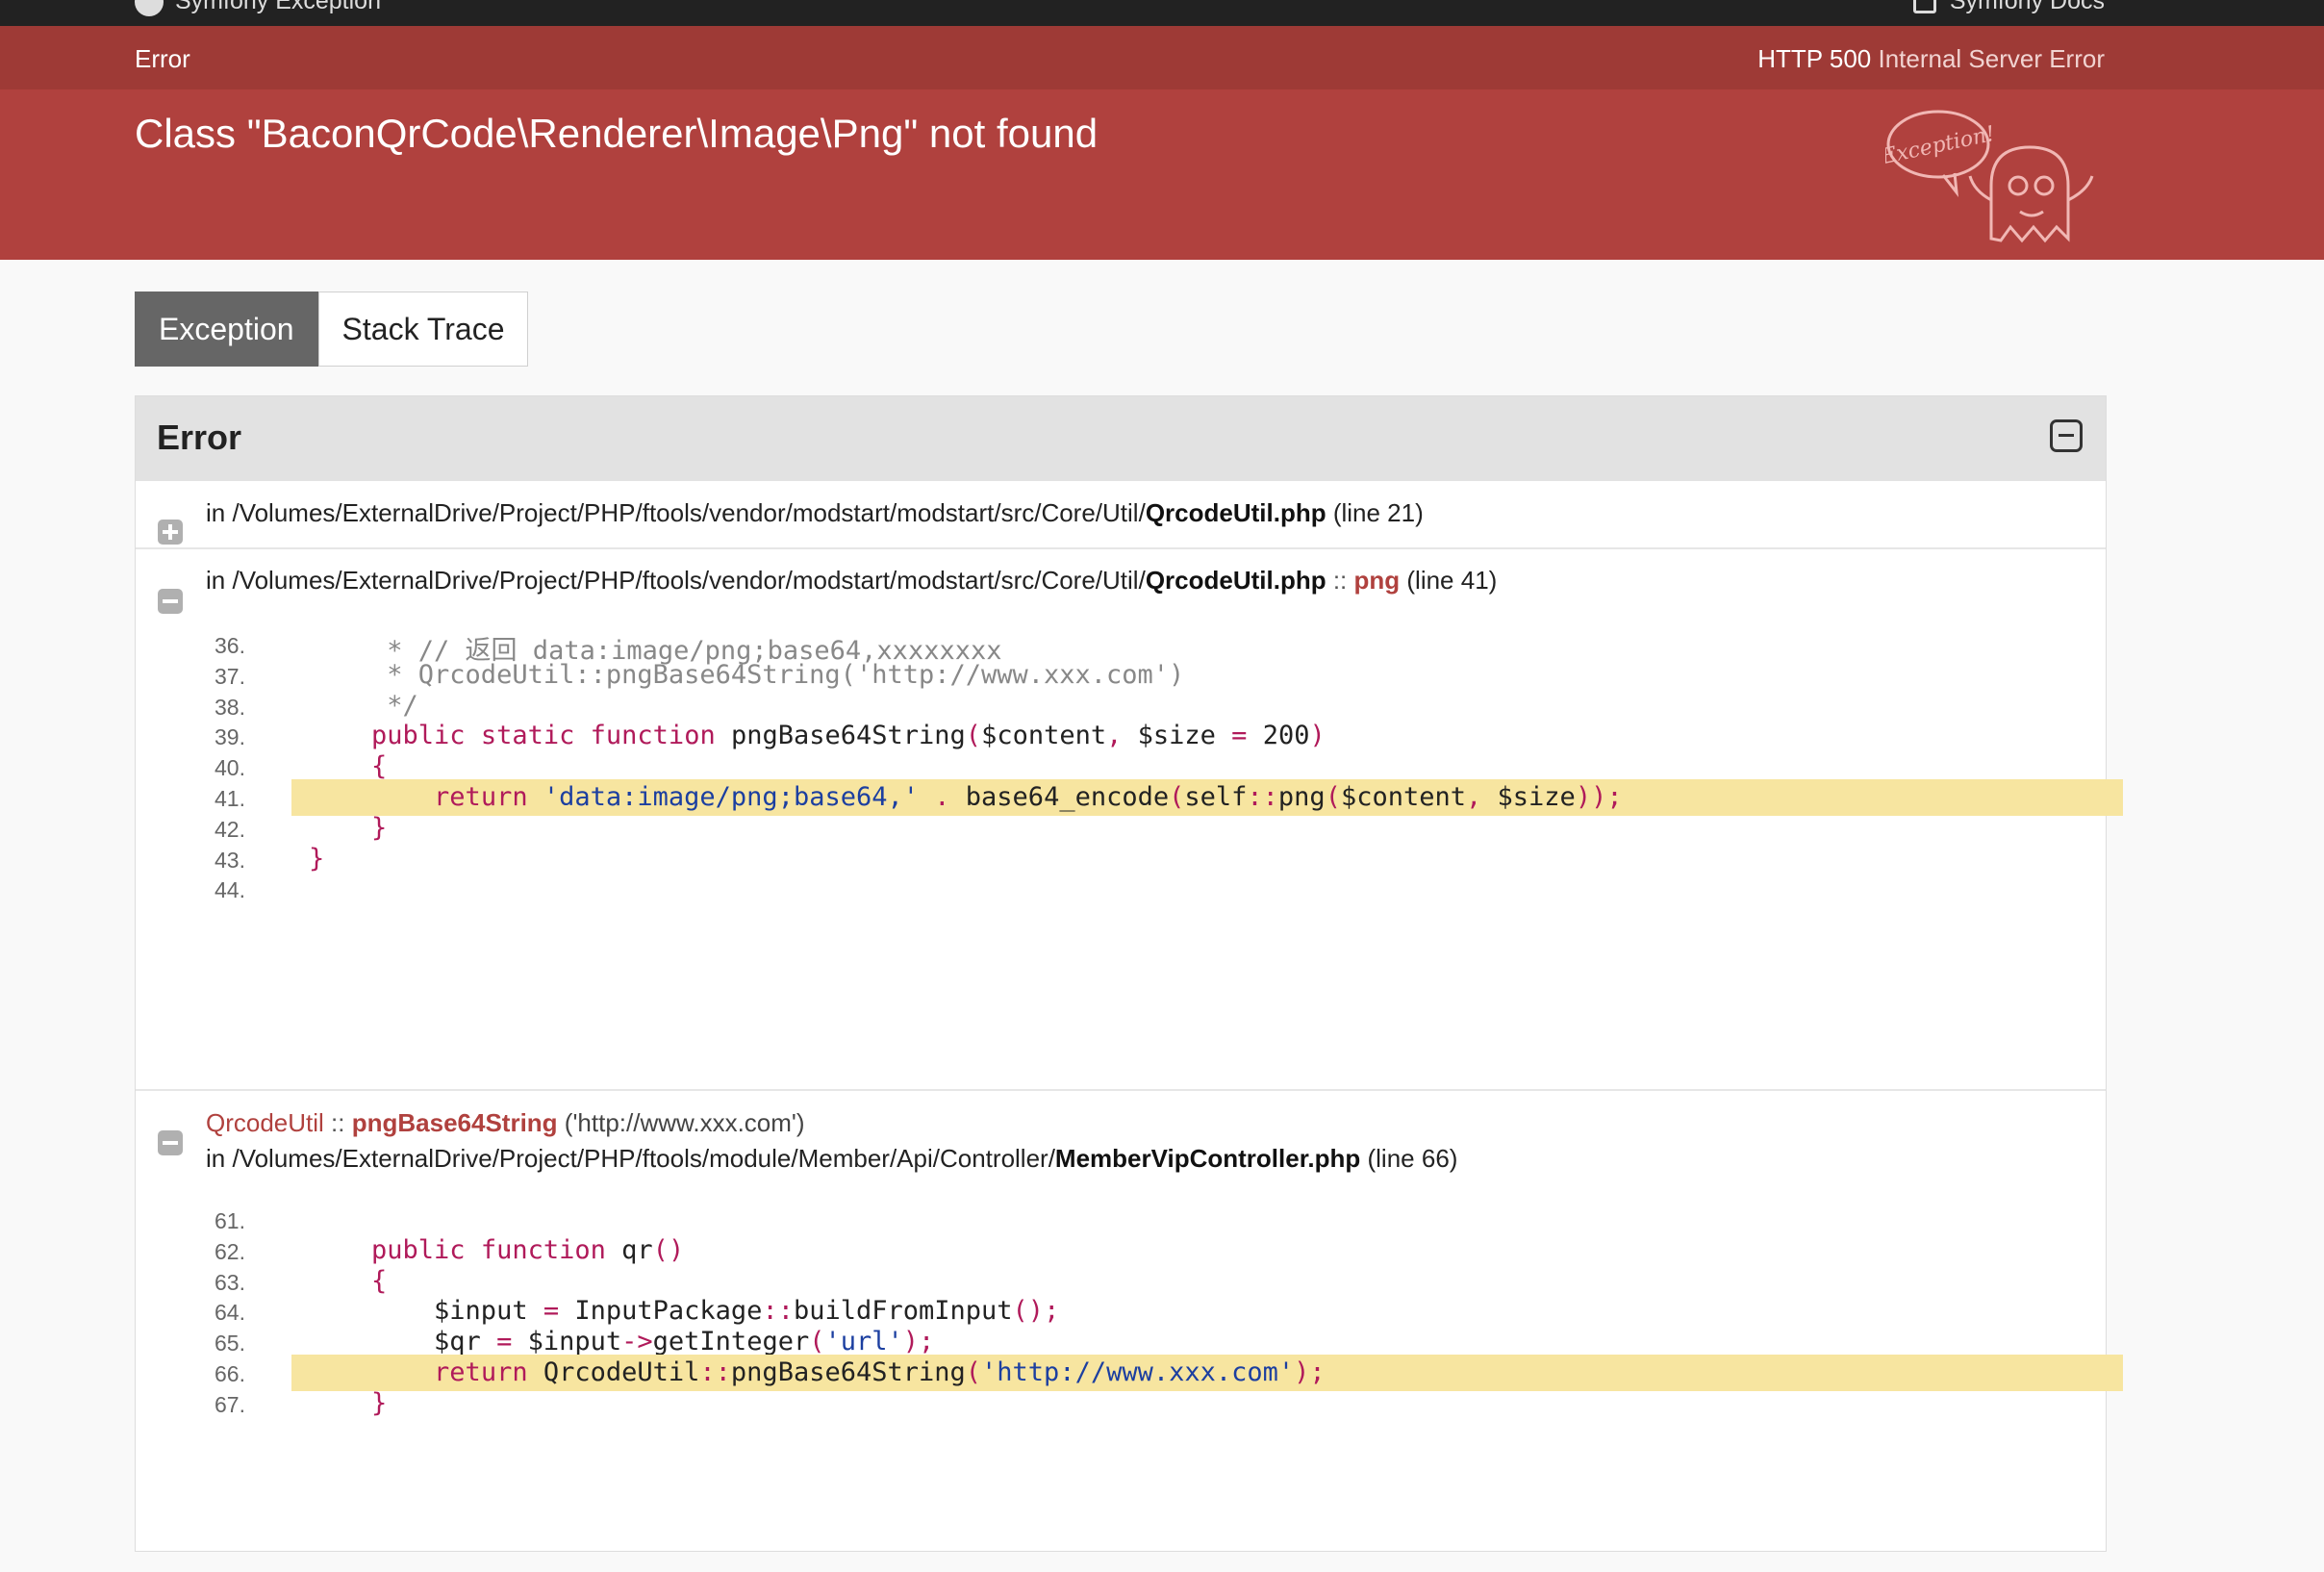  Describe the element at coordinates (230, 1343) in the screenshot. I see `line-number: 65.` at that location.